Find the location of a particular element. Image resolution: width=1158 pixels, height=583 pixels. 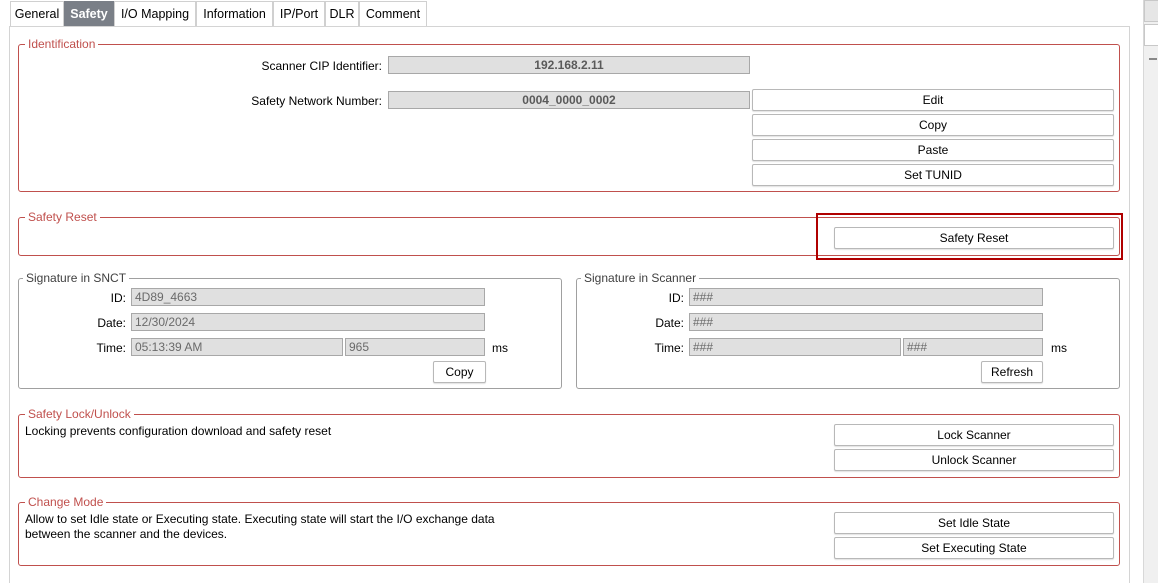

snct-date-label: Date: is located at coordinates (111, 323).